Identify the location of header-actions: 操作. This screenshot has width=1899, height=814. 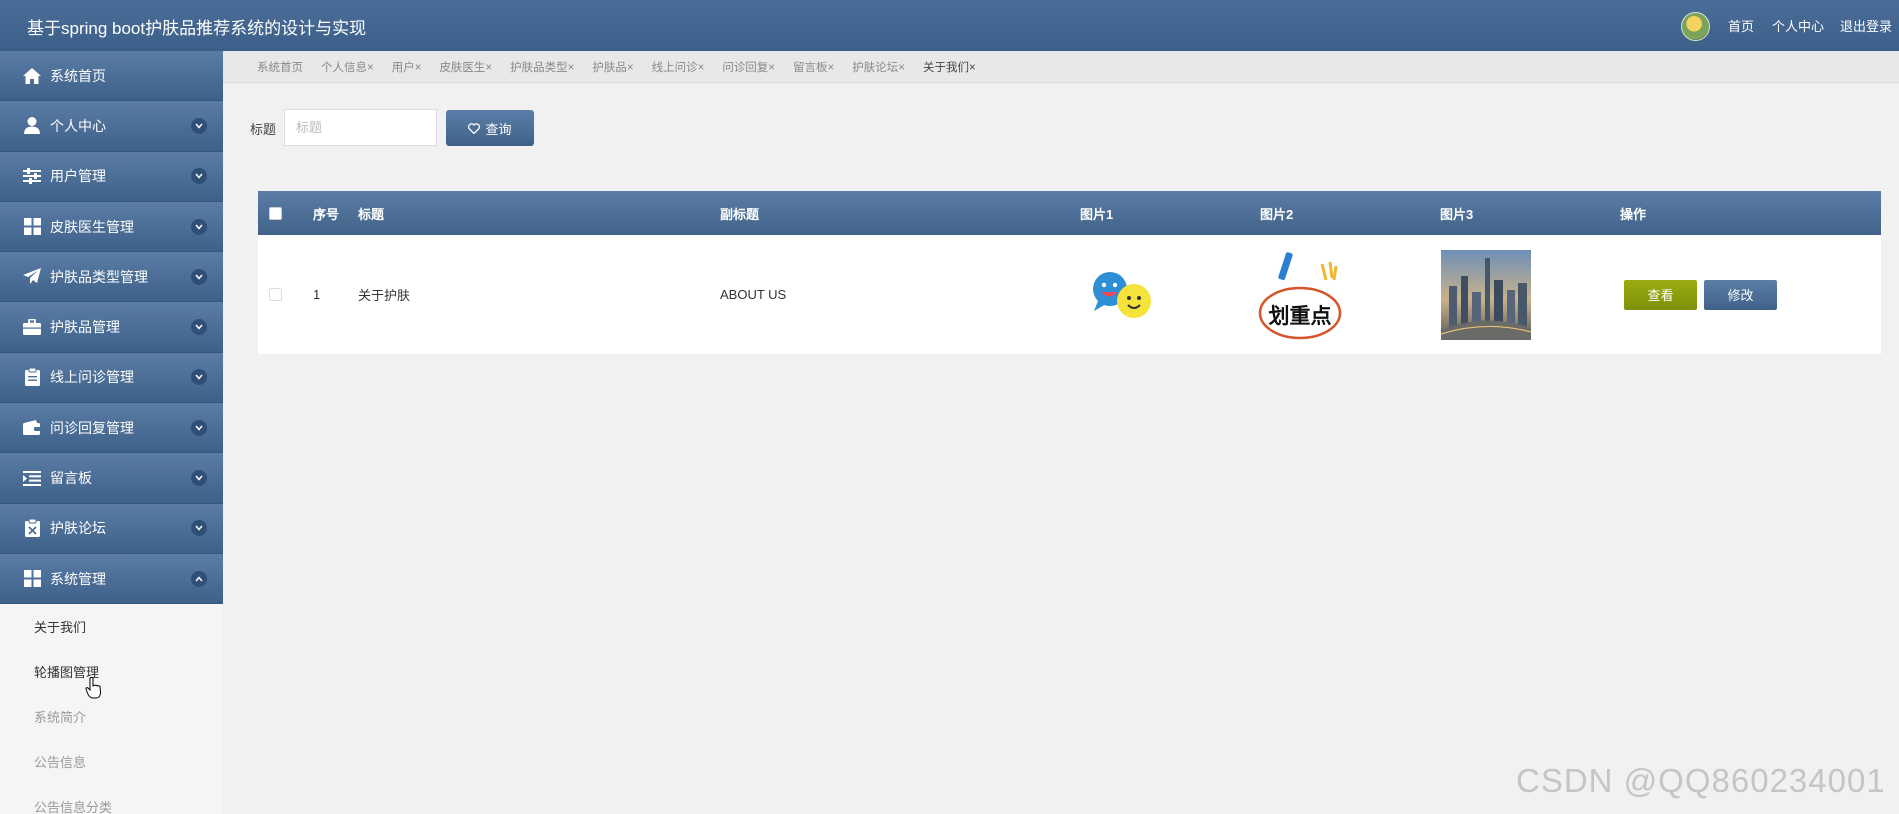
(1633, 214).